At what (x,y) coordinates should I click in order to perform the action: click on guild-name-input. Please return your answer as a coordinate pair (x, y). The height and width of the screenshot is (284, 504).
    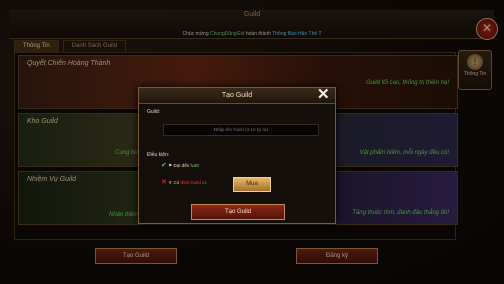
    Looking at the image, I should click on (241, 130).